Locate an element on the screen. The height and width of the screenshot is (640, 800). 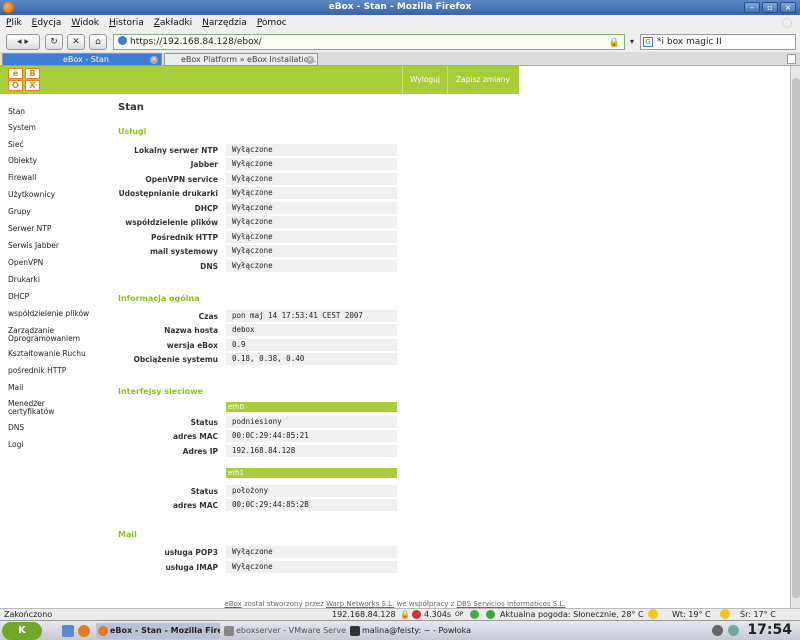
menu-edycja: Edycja is located at coordinates (46, 21).